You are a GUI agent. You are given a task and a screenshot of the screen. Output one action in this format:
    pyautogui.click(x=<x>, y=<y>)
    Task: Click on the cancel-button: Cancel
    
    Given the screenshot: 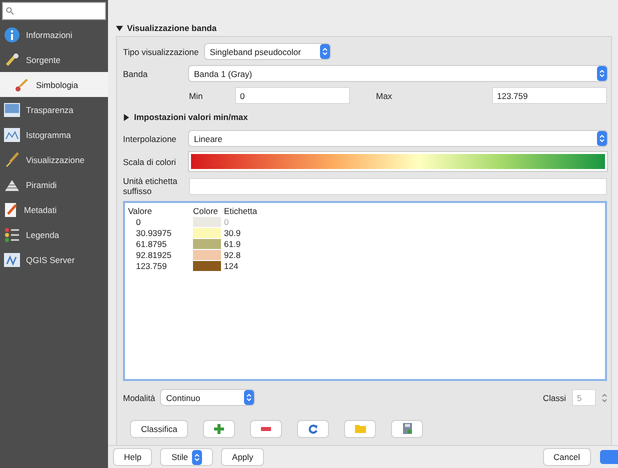 What is the action you would take?
    pyautogui.click(x=567, y=457)
    